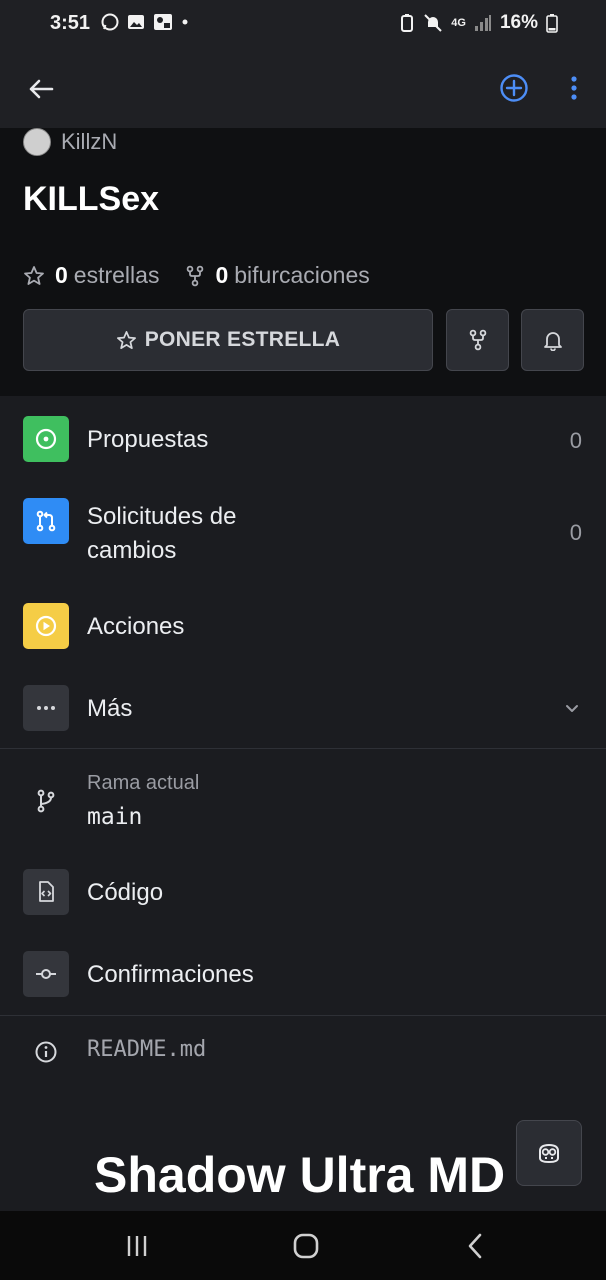  I want to click on recent-apps-icon, so click(137, 1246).